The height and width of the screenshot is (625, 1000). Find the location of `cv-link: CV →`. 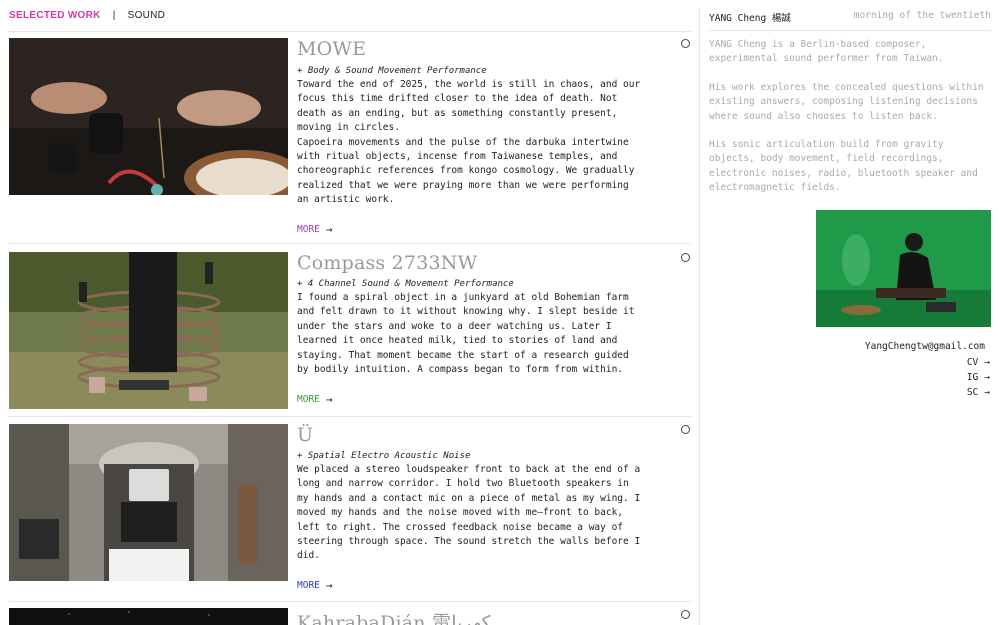

cv-link: CV → is located at coordinates (978, 363).